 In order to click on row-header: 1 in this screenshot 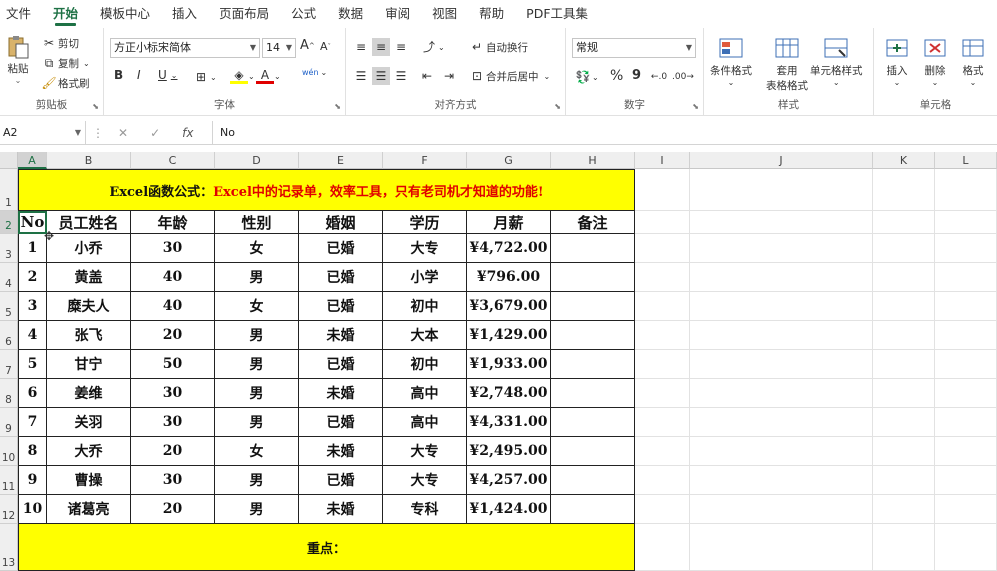, I will do `click(9, 190)`.